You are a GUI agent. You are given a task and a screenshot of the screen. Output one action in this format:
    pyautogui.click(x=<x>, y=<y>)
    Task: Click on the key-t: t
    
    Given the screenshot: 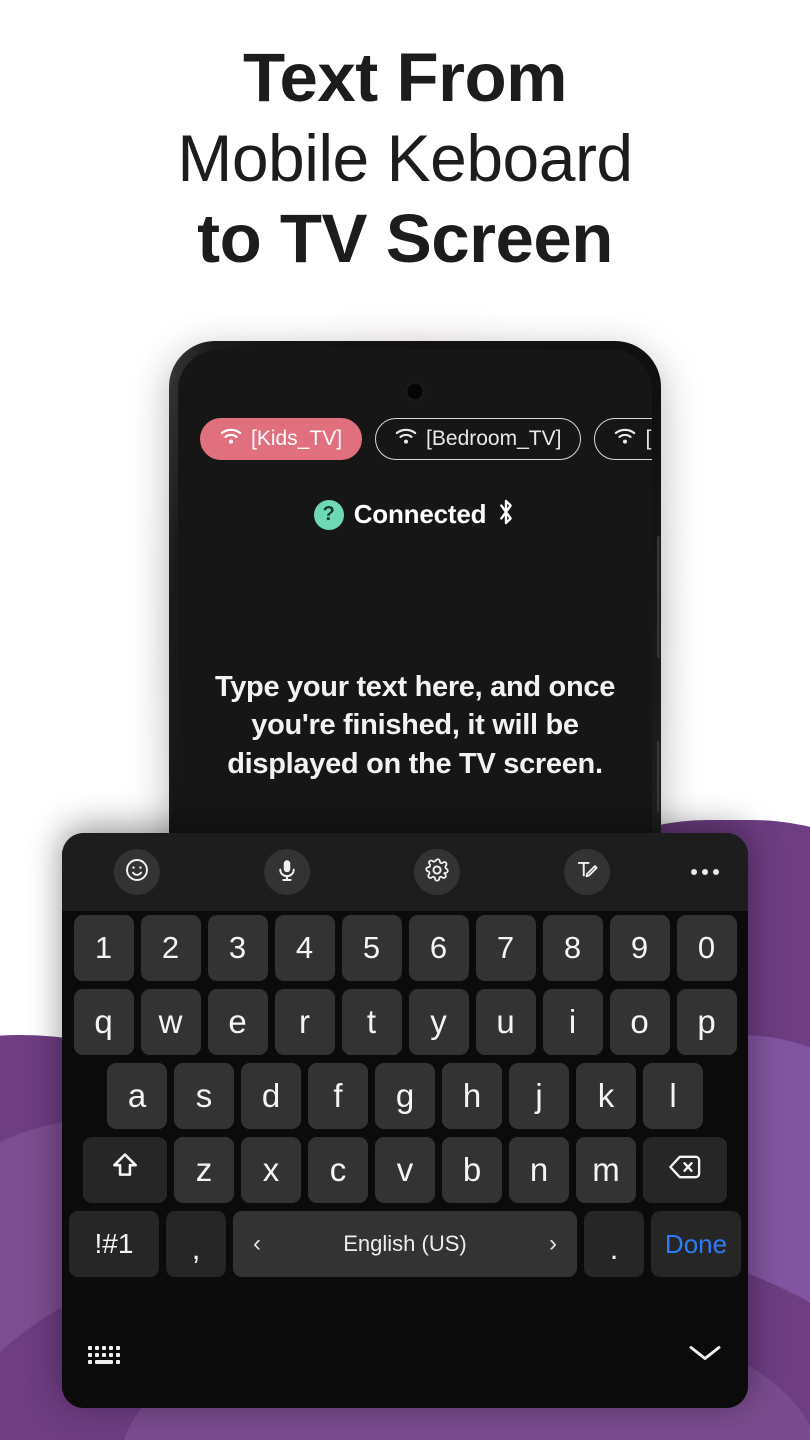 What is the action you would take?
    pyautogui.click(x=371, y=1022)
    